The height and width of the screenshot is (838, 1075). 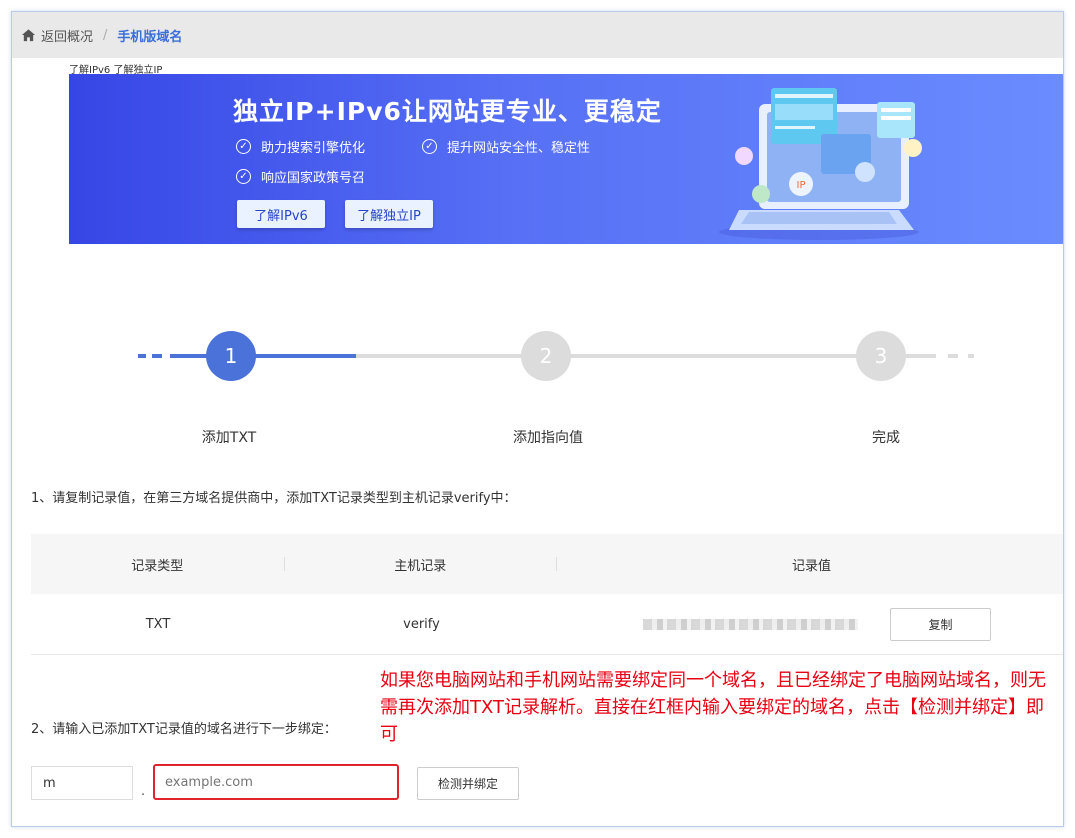 I want to click on step-1-circle: 1, so click(x=231, y=356).